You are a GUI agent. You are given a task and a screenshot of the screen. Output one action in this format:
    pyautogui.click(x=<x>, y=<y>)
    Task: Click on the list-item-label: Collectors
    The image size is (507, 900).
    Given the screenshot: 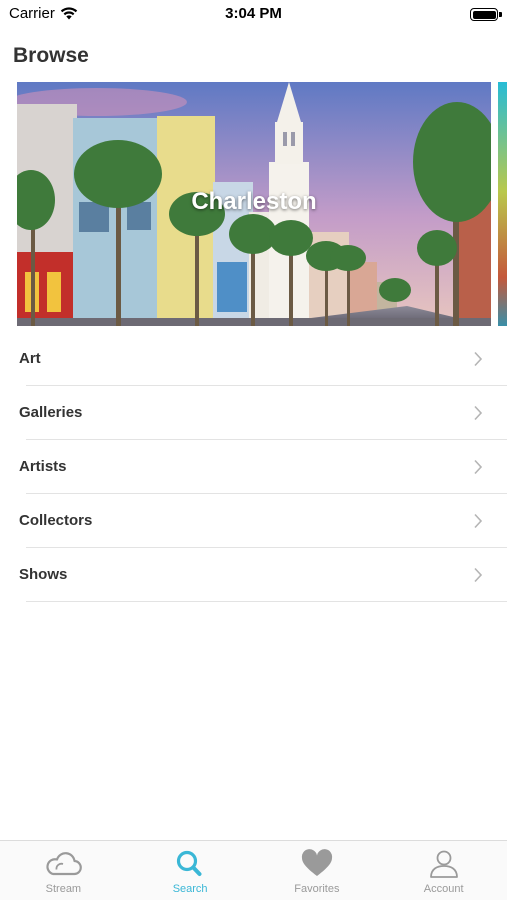 What is the action you would take?
    pyautogui.click(x=56, y=520)
    